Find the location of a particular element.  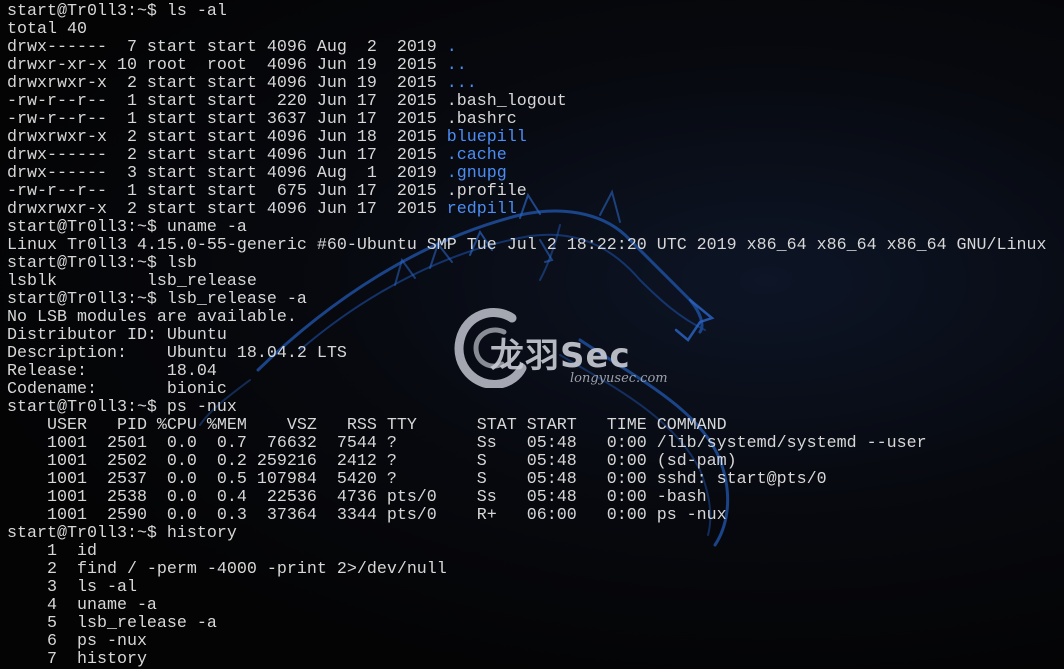

terminal-line: start@Tr0ll3:~$ ls -al is located at coordinates (527, 12).